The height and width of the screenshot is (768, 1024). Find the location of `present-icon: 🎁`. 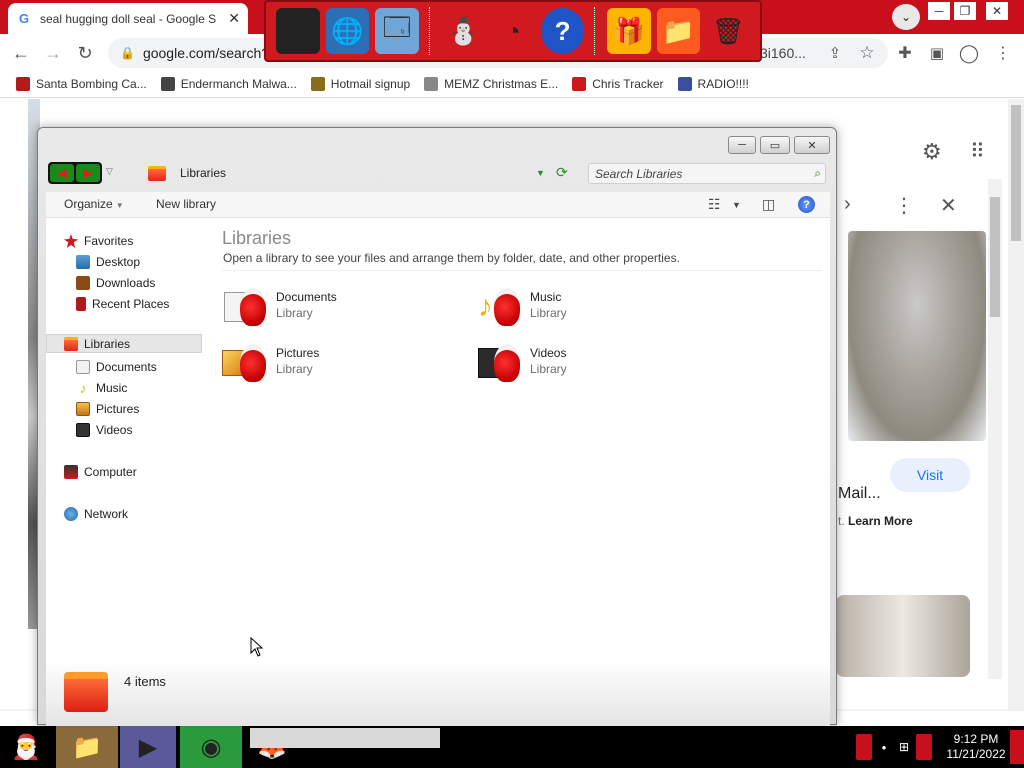

present-icon: 🎁 is located at coordinates (629, 31).